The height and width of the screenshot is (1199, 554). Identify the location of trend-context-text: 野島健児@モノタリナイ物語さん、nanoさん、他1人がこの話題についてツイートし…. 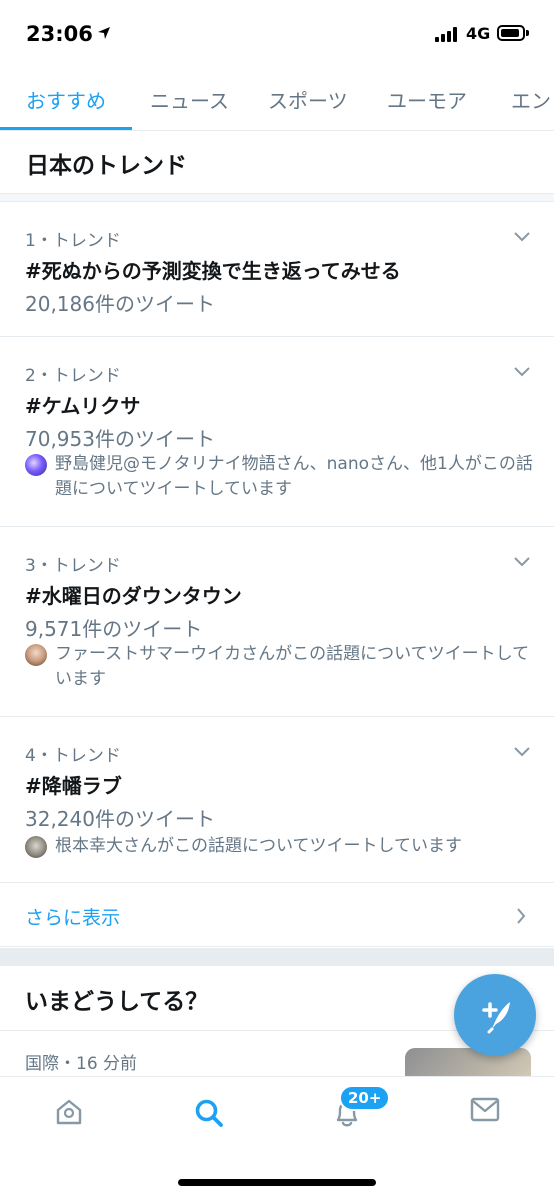
(294, 476).